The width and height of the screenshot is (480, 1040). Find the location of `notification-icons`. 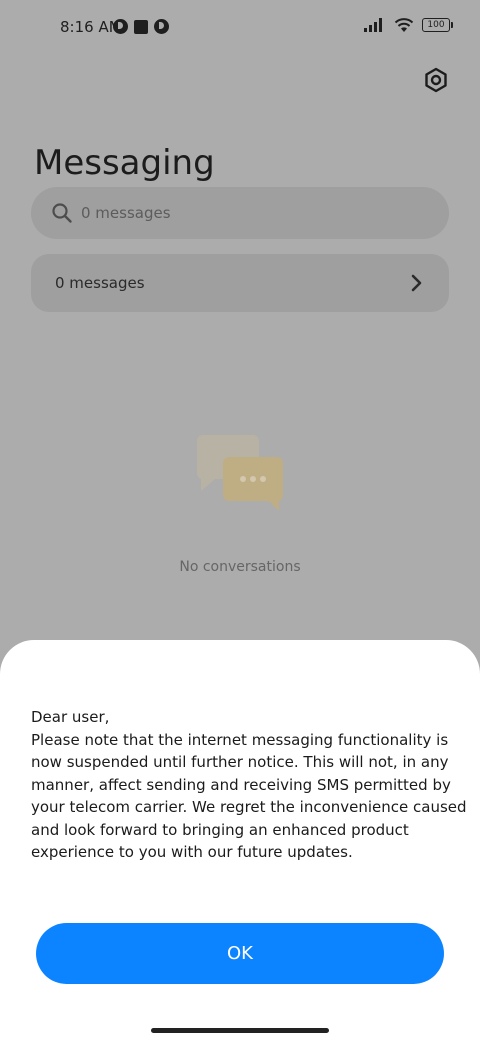

notification-icons is located at coordinates (141, 26).